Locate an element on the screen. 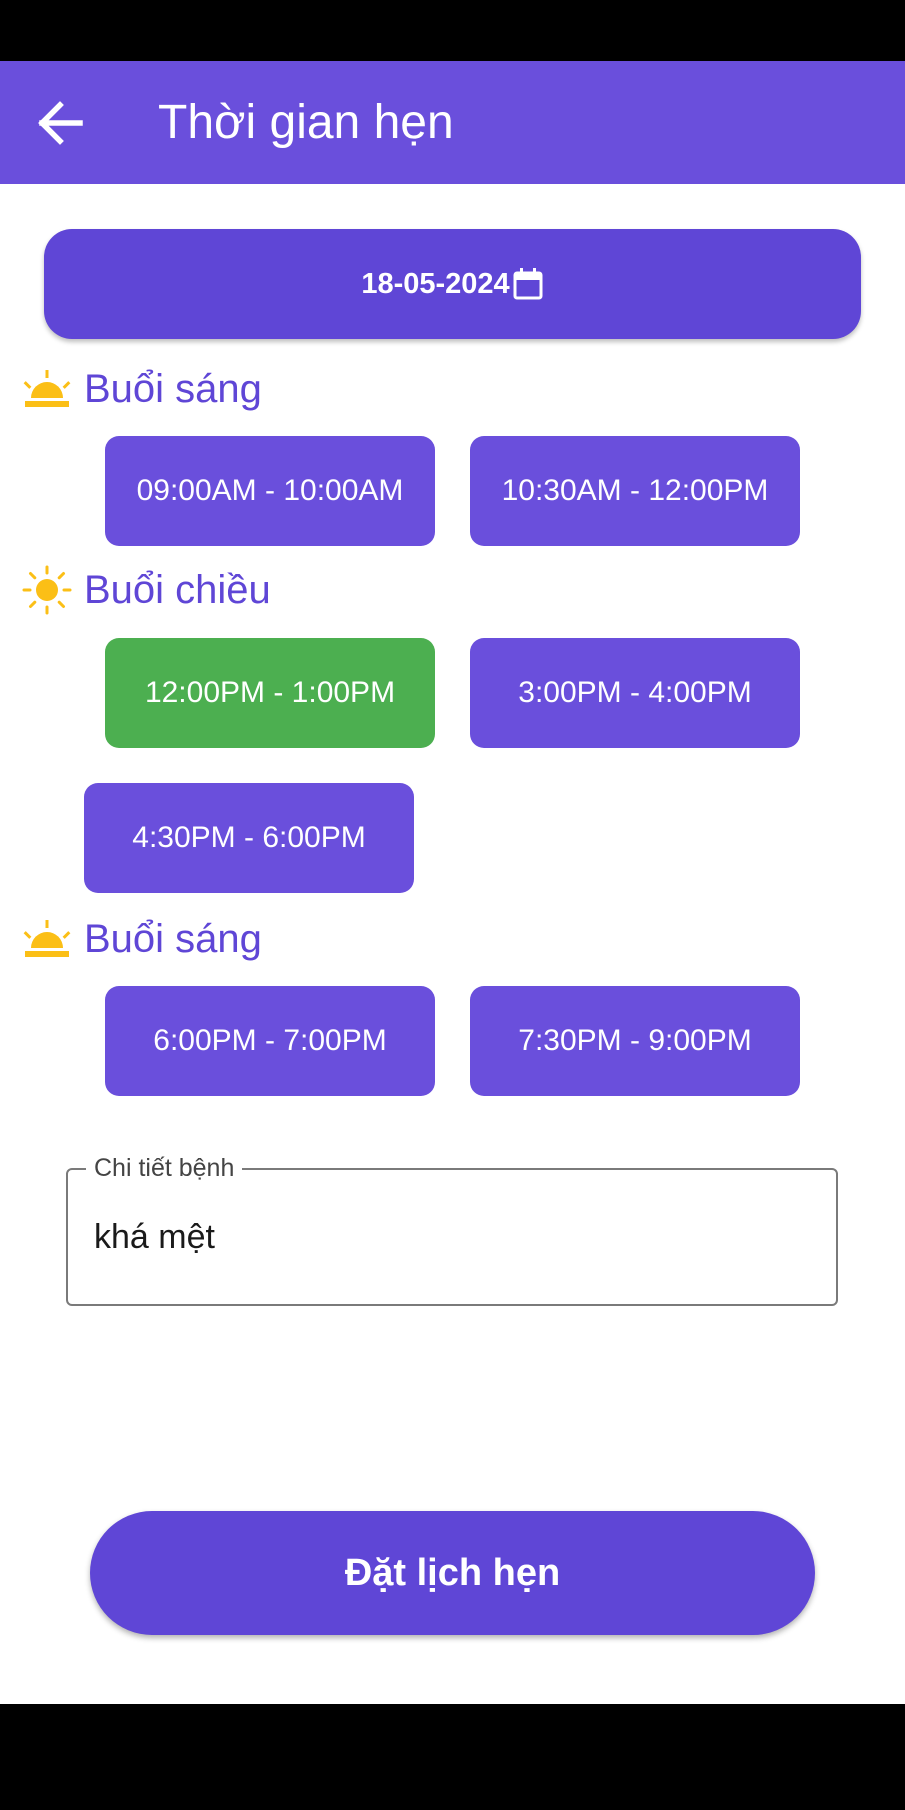 This screenshot has width=905, height=1810. time-slot-label: 10:30AM - 12:00PM is located at coordinates (635, 490).